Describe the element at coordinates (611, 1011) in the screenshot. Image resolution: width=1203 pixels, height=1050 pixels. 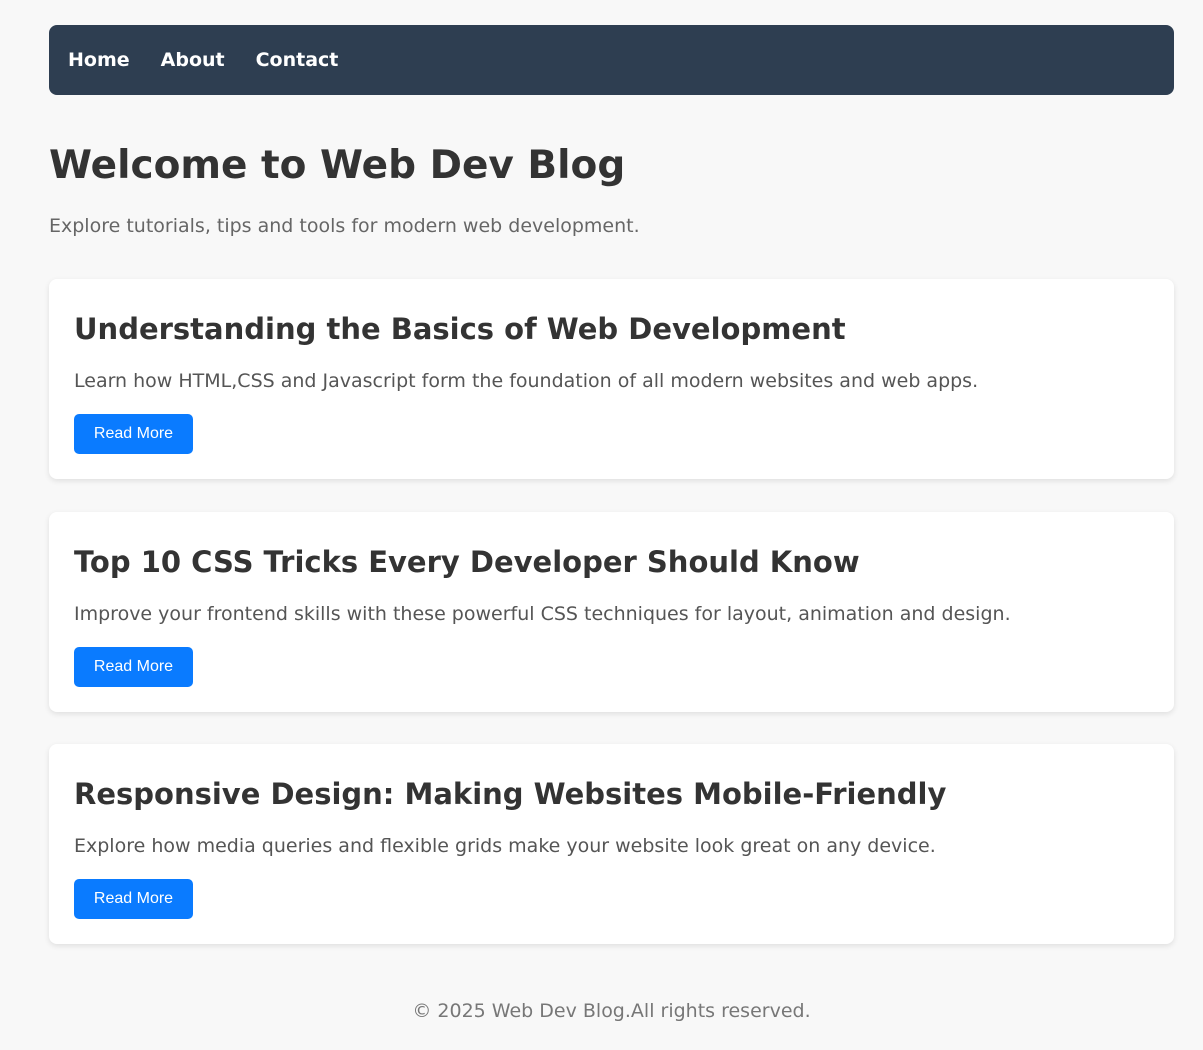
I see `footer-copyright: © 2025 Web Dev Blog.All rights reserved.` at that location.